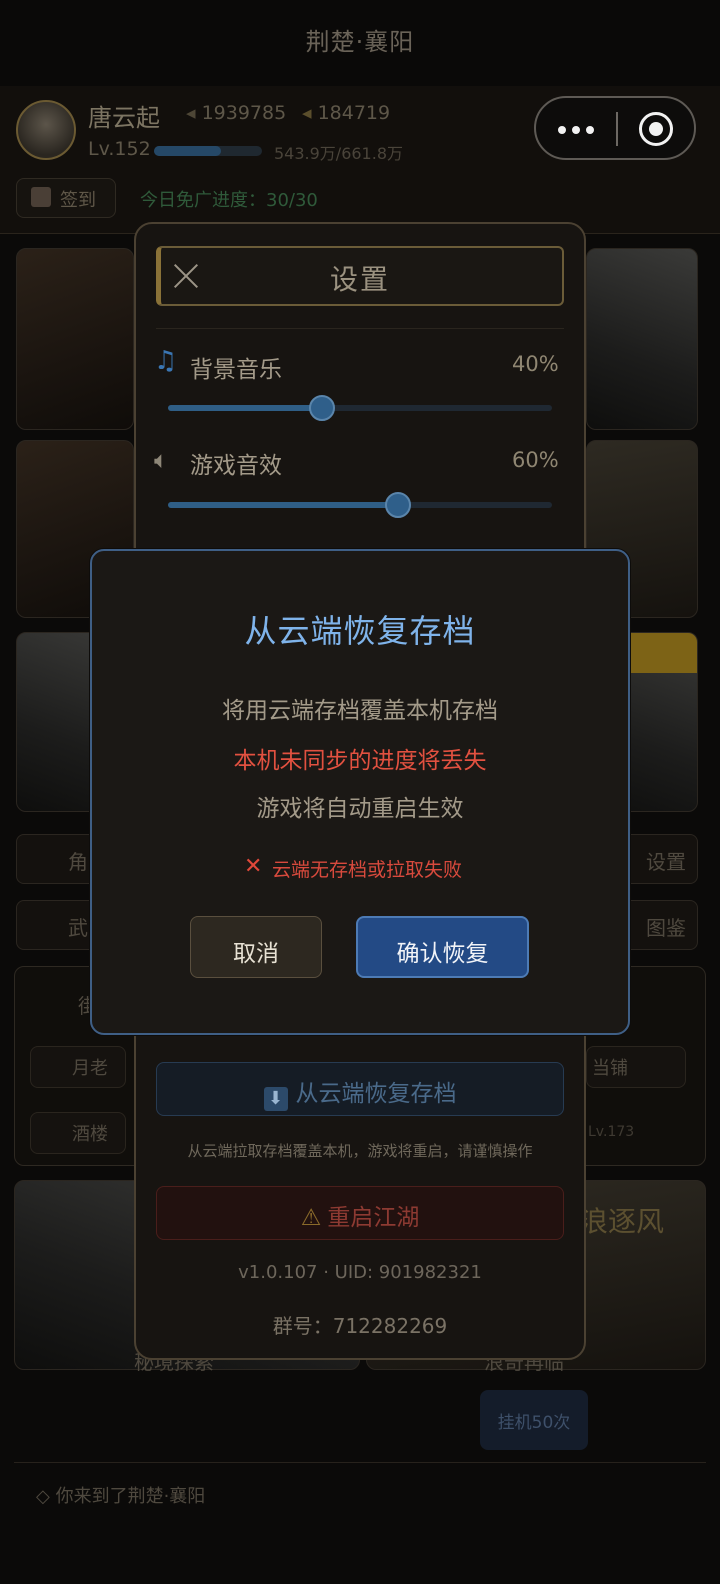 The image size is (720, 1584). I want to click on capsule-divider, so click(617, 129).